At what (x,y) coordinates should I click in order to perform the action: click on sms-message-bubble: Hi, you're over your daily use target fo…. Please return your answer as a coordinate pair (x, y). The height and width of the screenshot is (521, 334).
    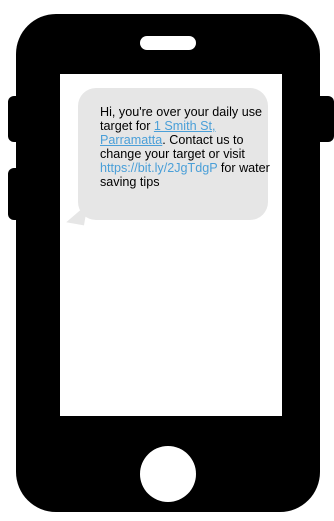
    Looking at the image, I should click on (174, 154).